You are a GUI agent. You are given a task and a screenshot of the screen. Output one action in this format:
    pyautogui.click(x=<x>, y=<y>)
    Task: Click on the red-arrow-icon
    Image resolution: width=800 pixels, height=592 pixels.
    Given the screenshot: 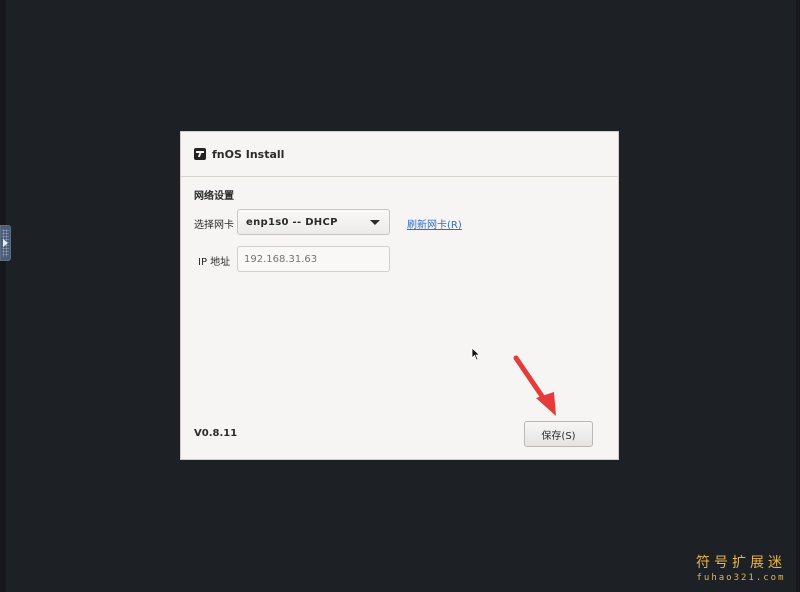 What is the action you would take?
    pyautogui.click(x=534, y=385)
    